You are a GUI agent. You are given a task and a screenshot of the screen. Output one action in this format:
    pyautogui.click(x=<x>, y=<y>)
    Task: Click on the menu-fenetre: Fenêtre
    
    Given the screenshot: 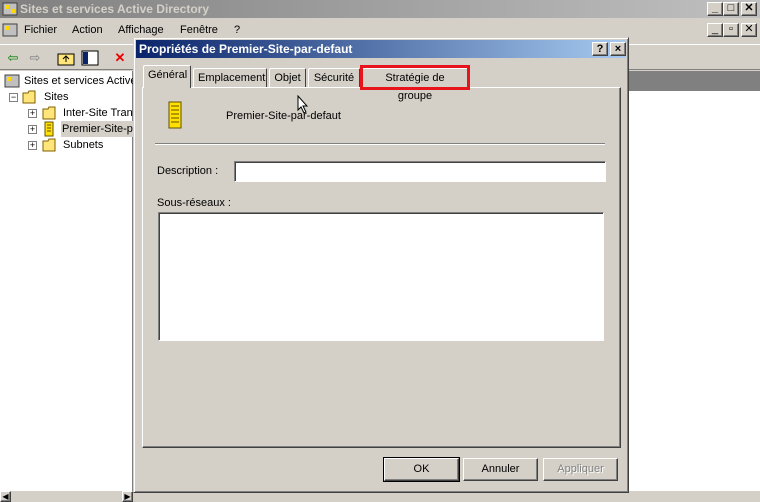 What is the action you would take?
    pyautogui.click(x=199, y=30)
    